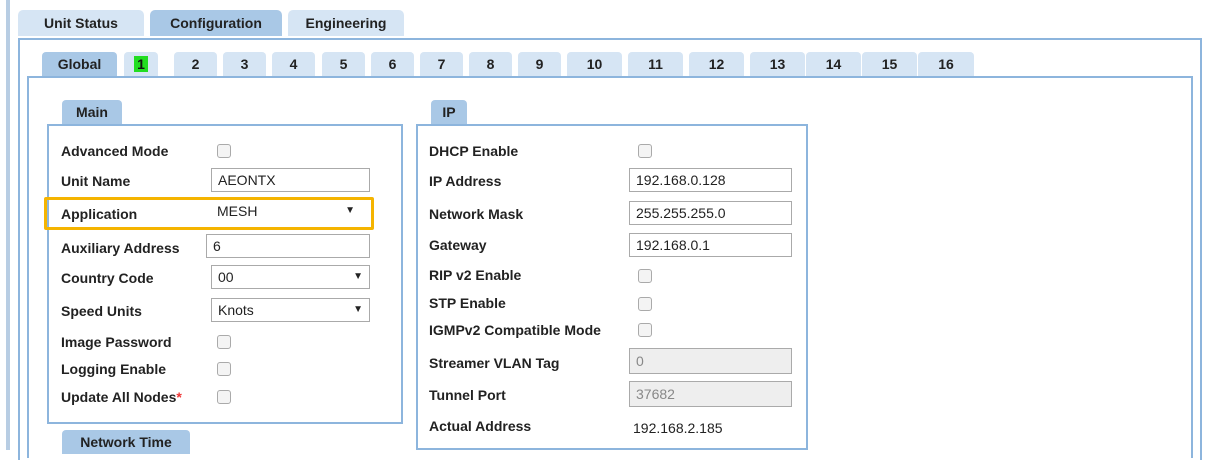 This screenshot has width=1206, height=460. What do you see at coordinates (889, 64) in the screenshot?
I see `subtab-15: 15` at bounding box center [889, 64].